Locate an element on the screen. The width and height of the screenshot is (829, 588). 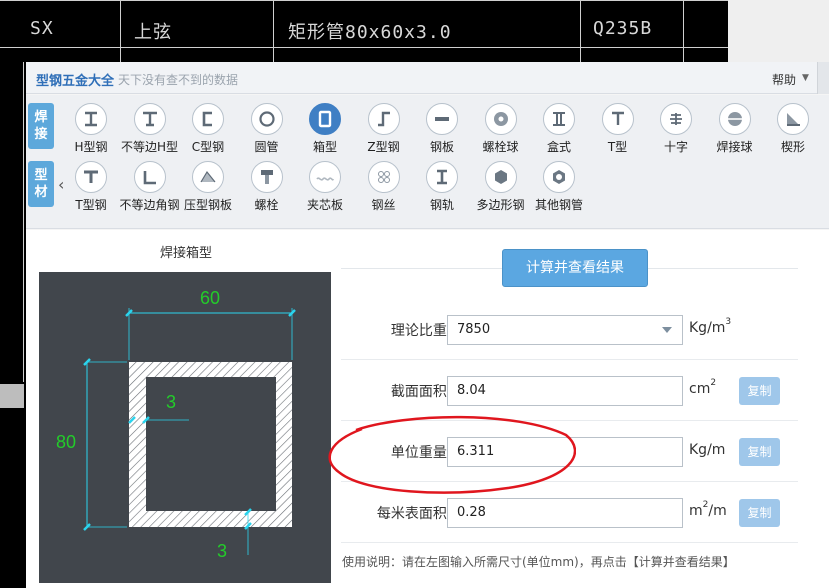
shape-item-sandwich-panel: 夹芯板 is located at coordinates (325, 187).